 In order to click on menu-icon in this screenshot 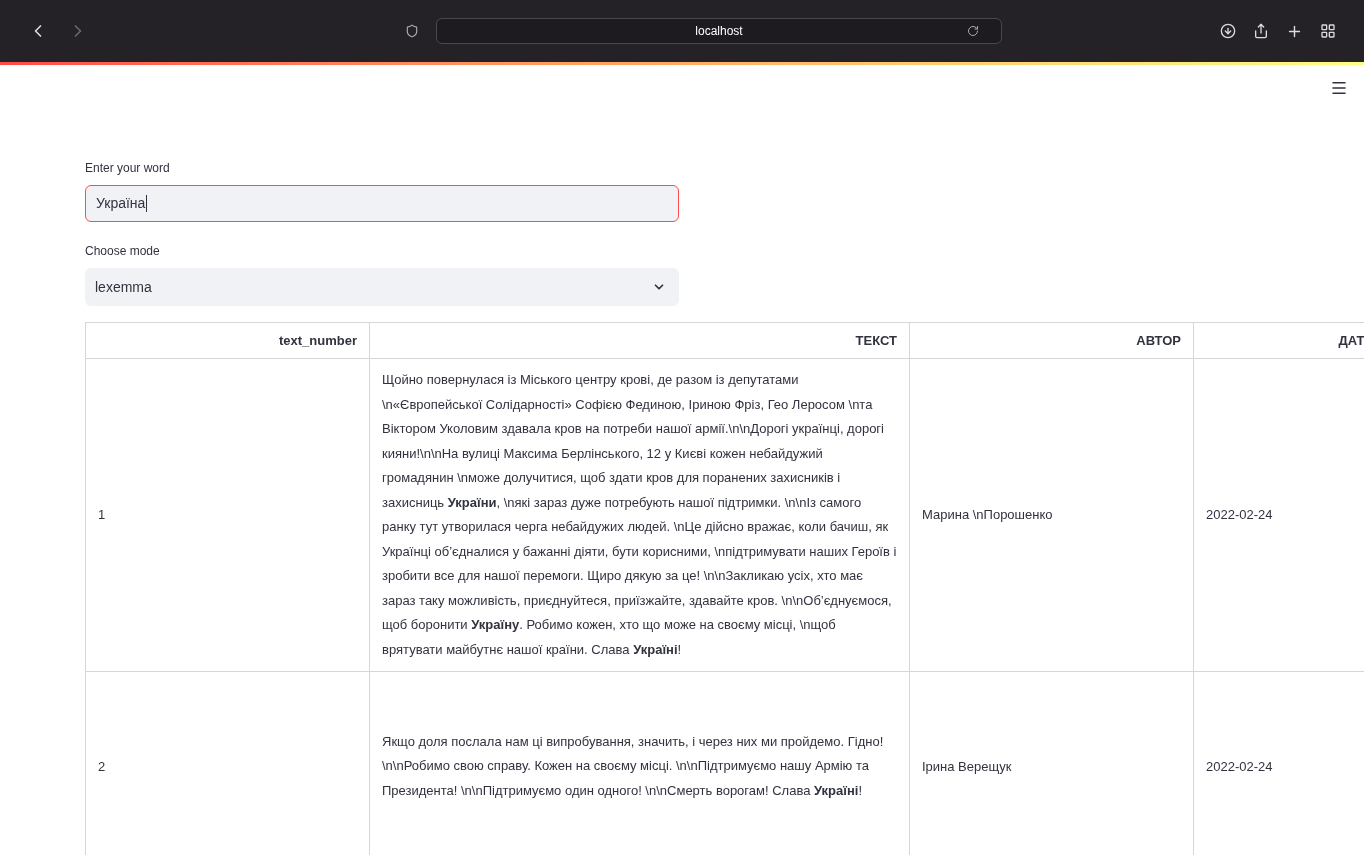, I will do `click(1339, 88)`.